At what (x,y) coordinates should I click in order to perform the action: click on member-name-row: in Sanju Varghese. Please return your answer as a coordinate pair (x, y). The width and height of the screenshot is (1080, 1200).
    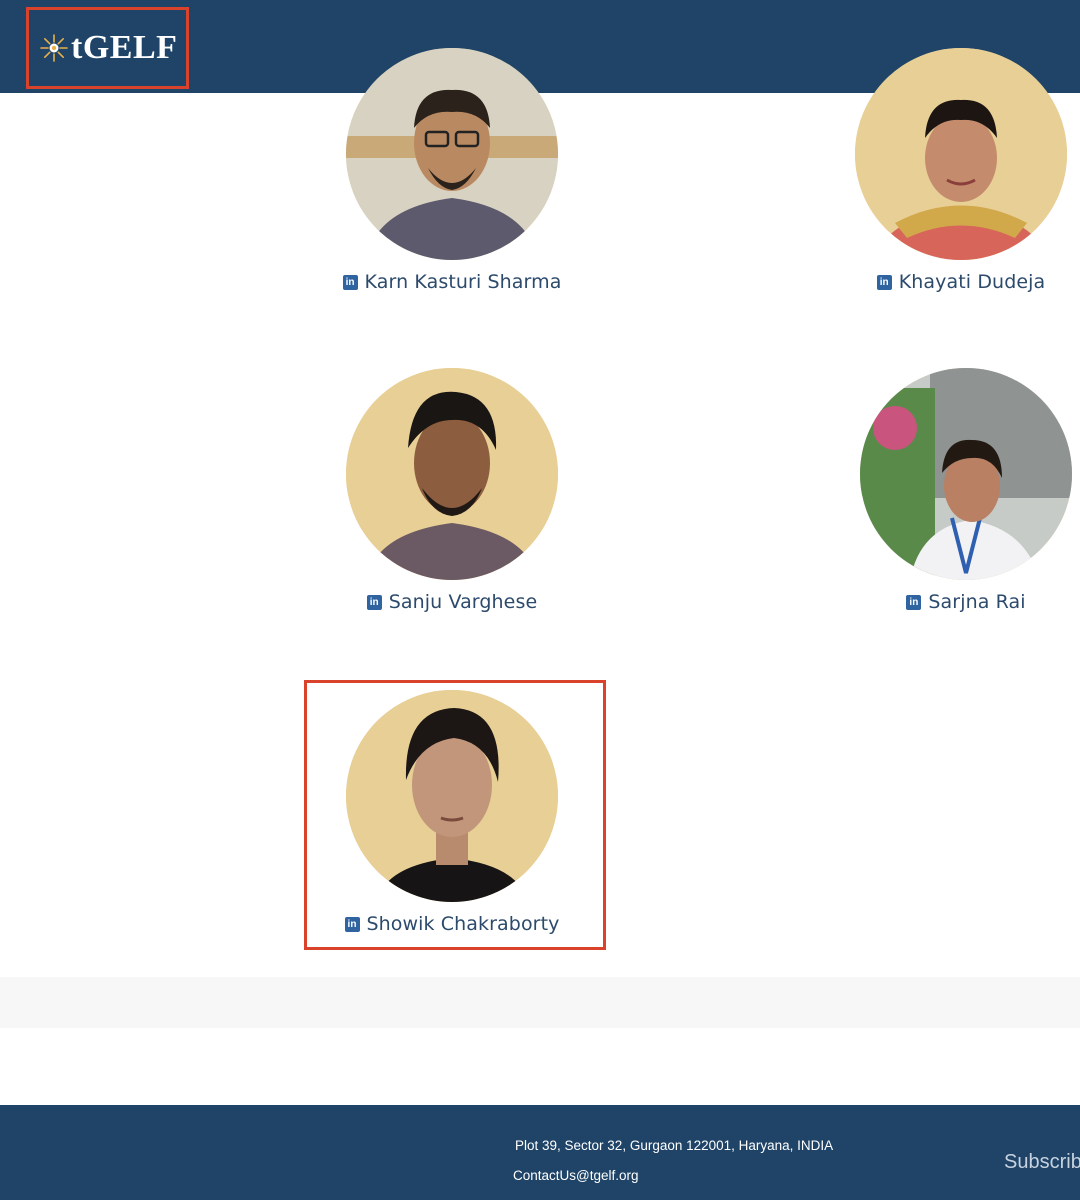
    Looking at the image, I should click on (452, 602).